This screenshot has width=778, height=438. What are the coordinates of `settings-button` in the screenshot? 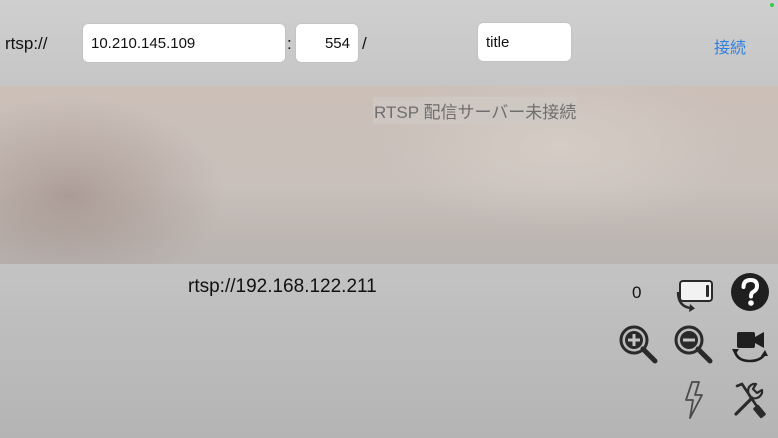 It's located at (750, 400).